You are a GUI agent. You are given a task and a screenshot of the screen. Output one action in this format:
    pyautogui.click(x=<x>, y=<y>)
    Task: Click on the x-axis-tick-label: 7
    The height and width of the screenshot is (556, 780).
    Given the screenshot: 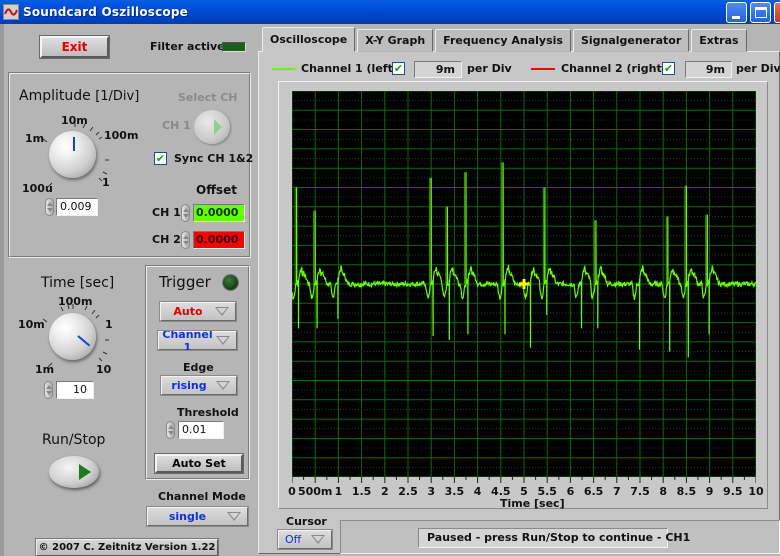 What is the action you would take?
    pyautogui.click(x=616, y=491)
    